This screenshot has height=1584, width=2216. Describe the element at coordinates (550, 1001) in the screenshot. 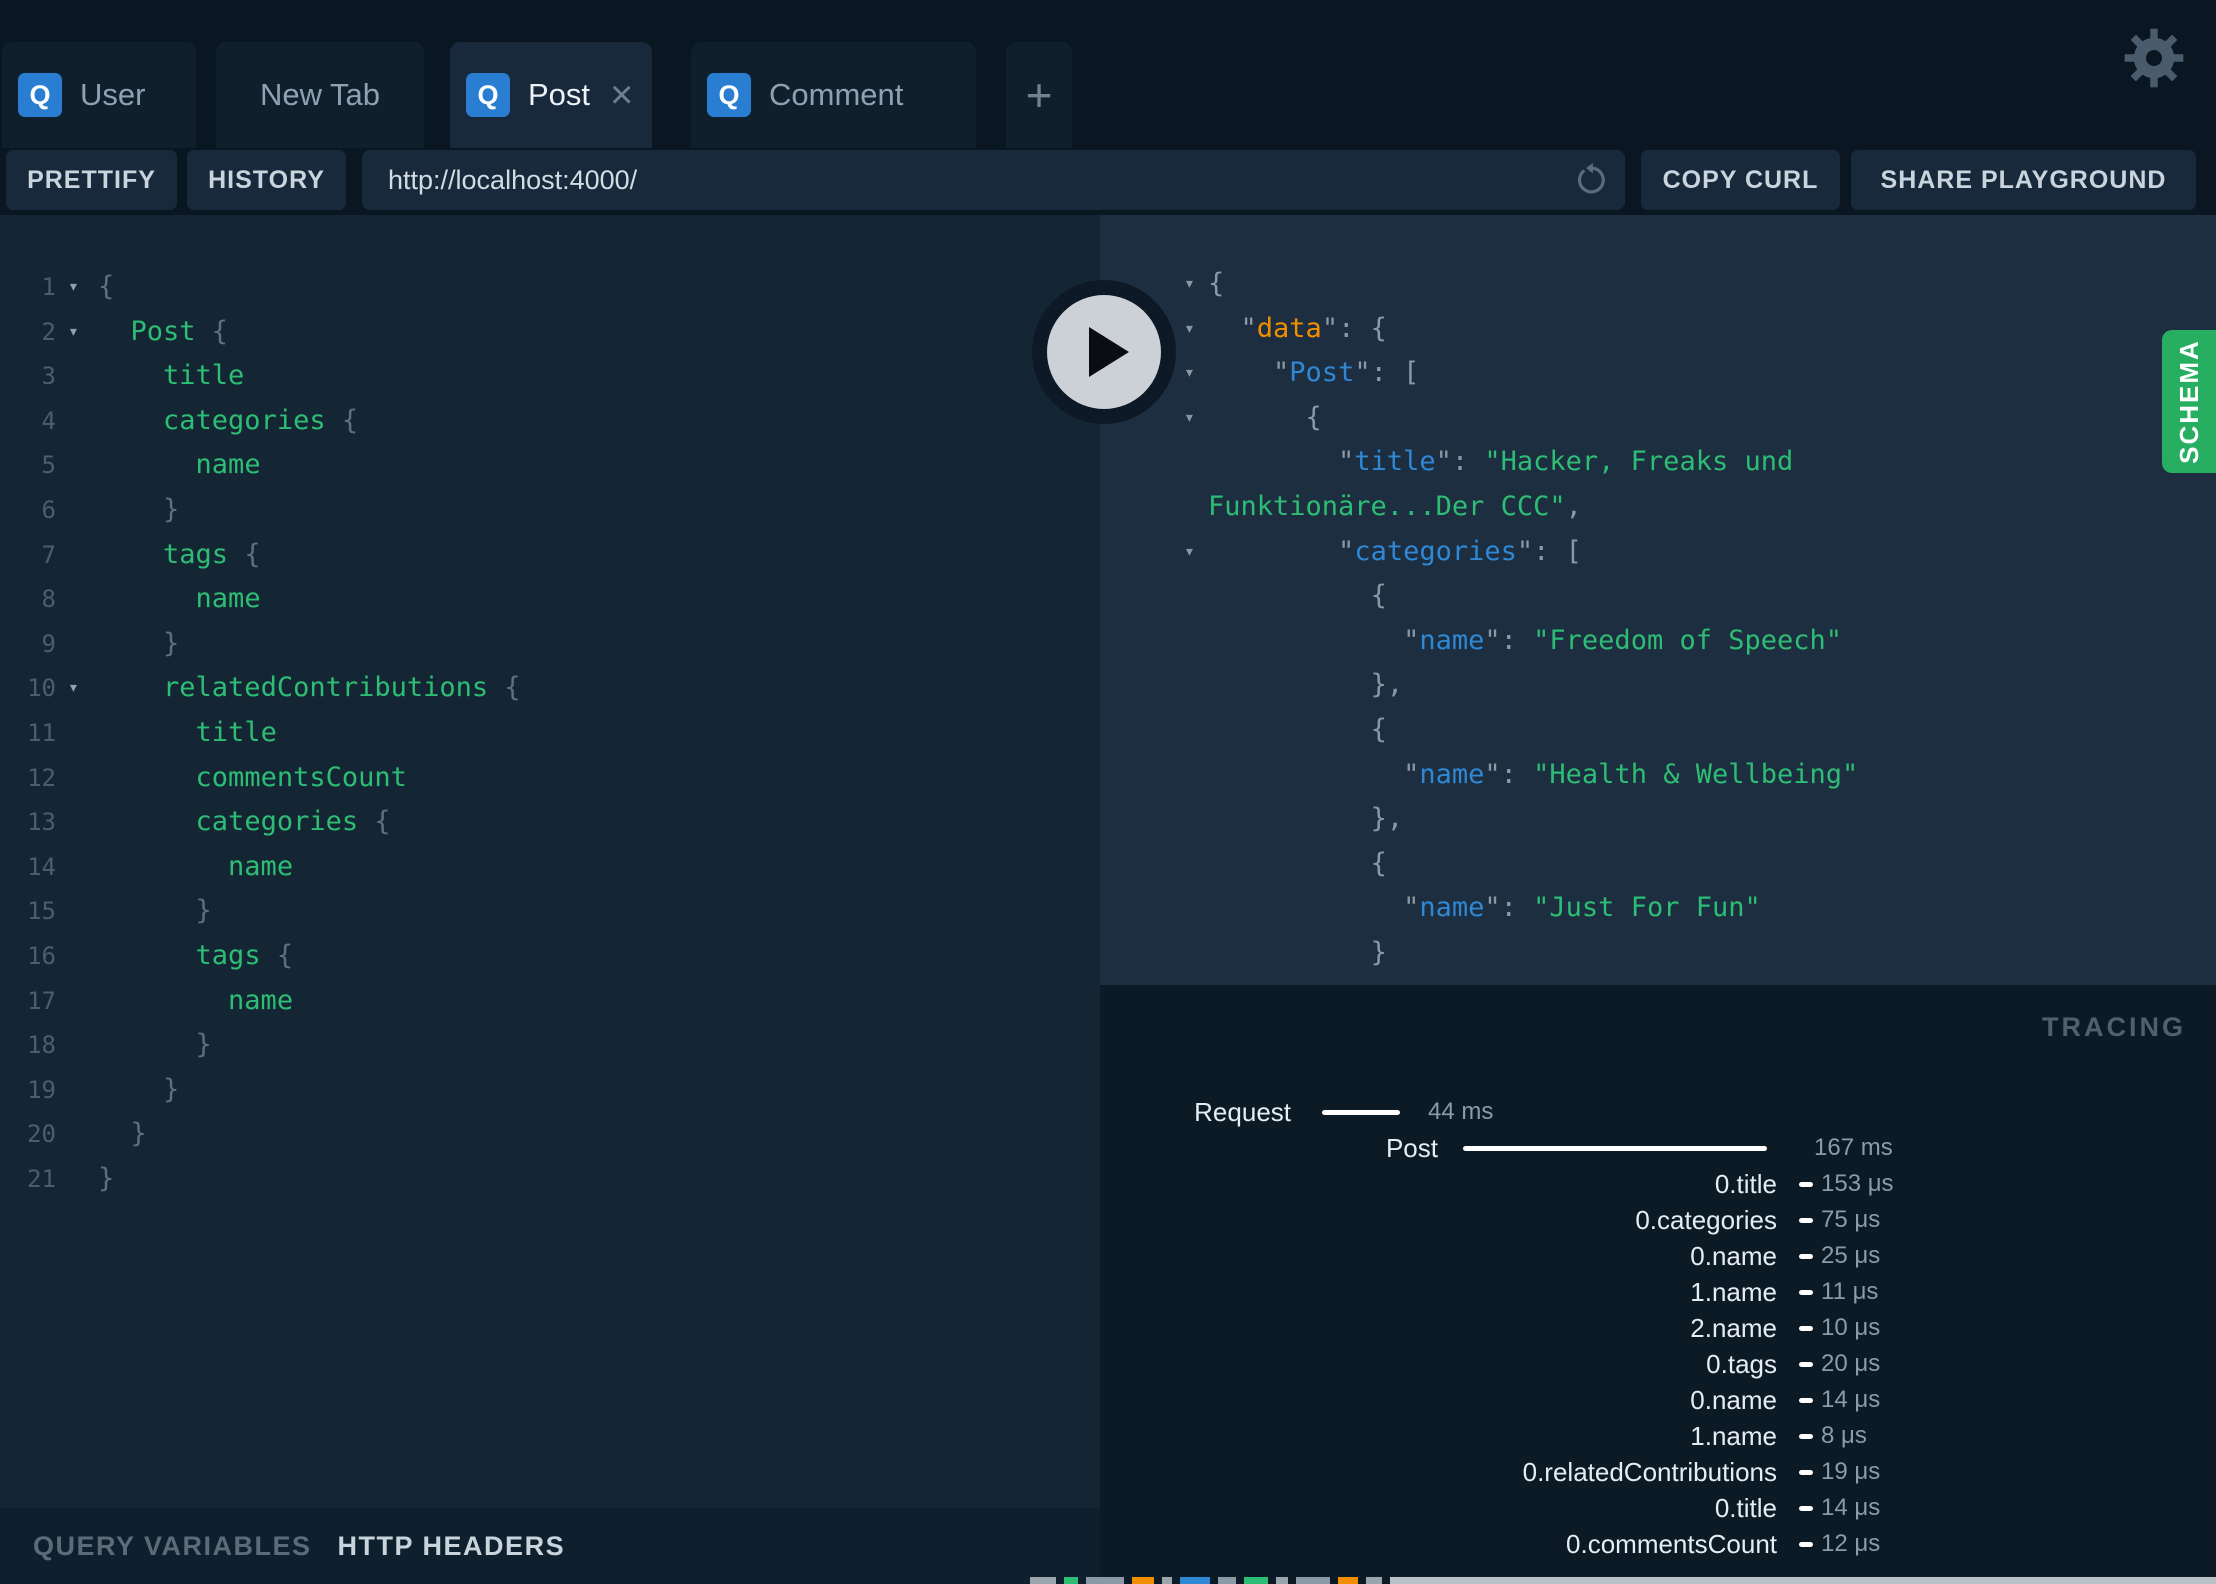

I see `editor-line: 17 name` at that location.